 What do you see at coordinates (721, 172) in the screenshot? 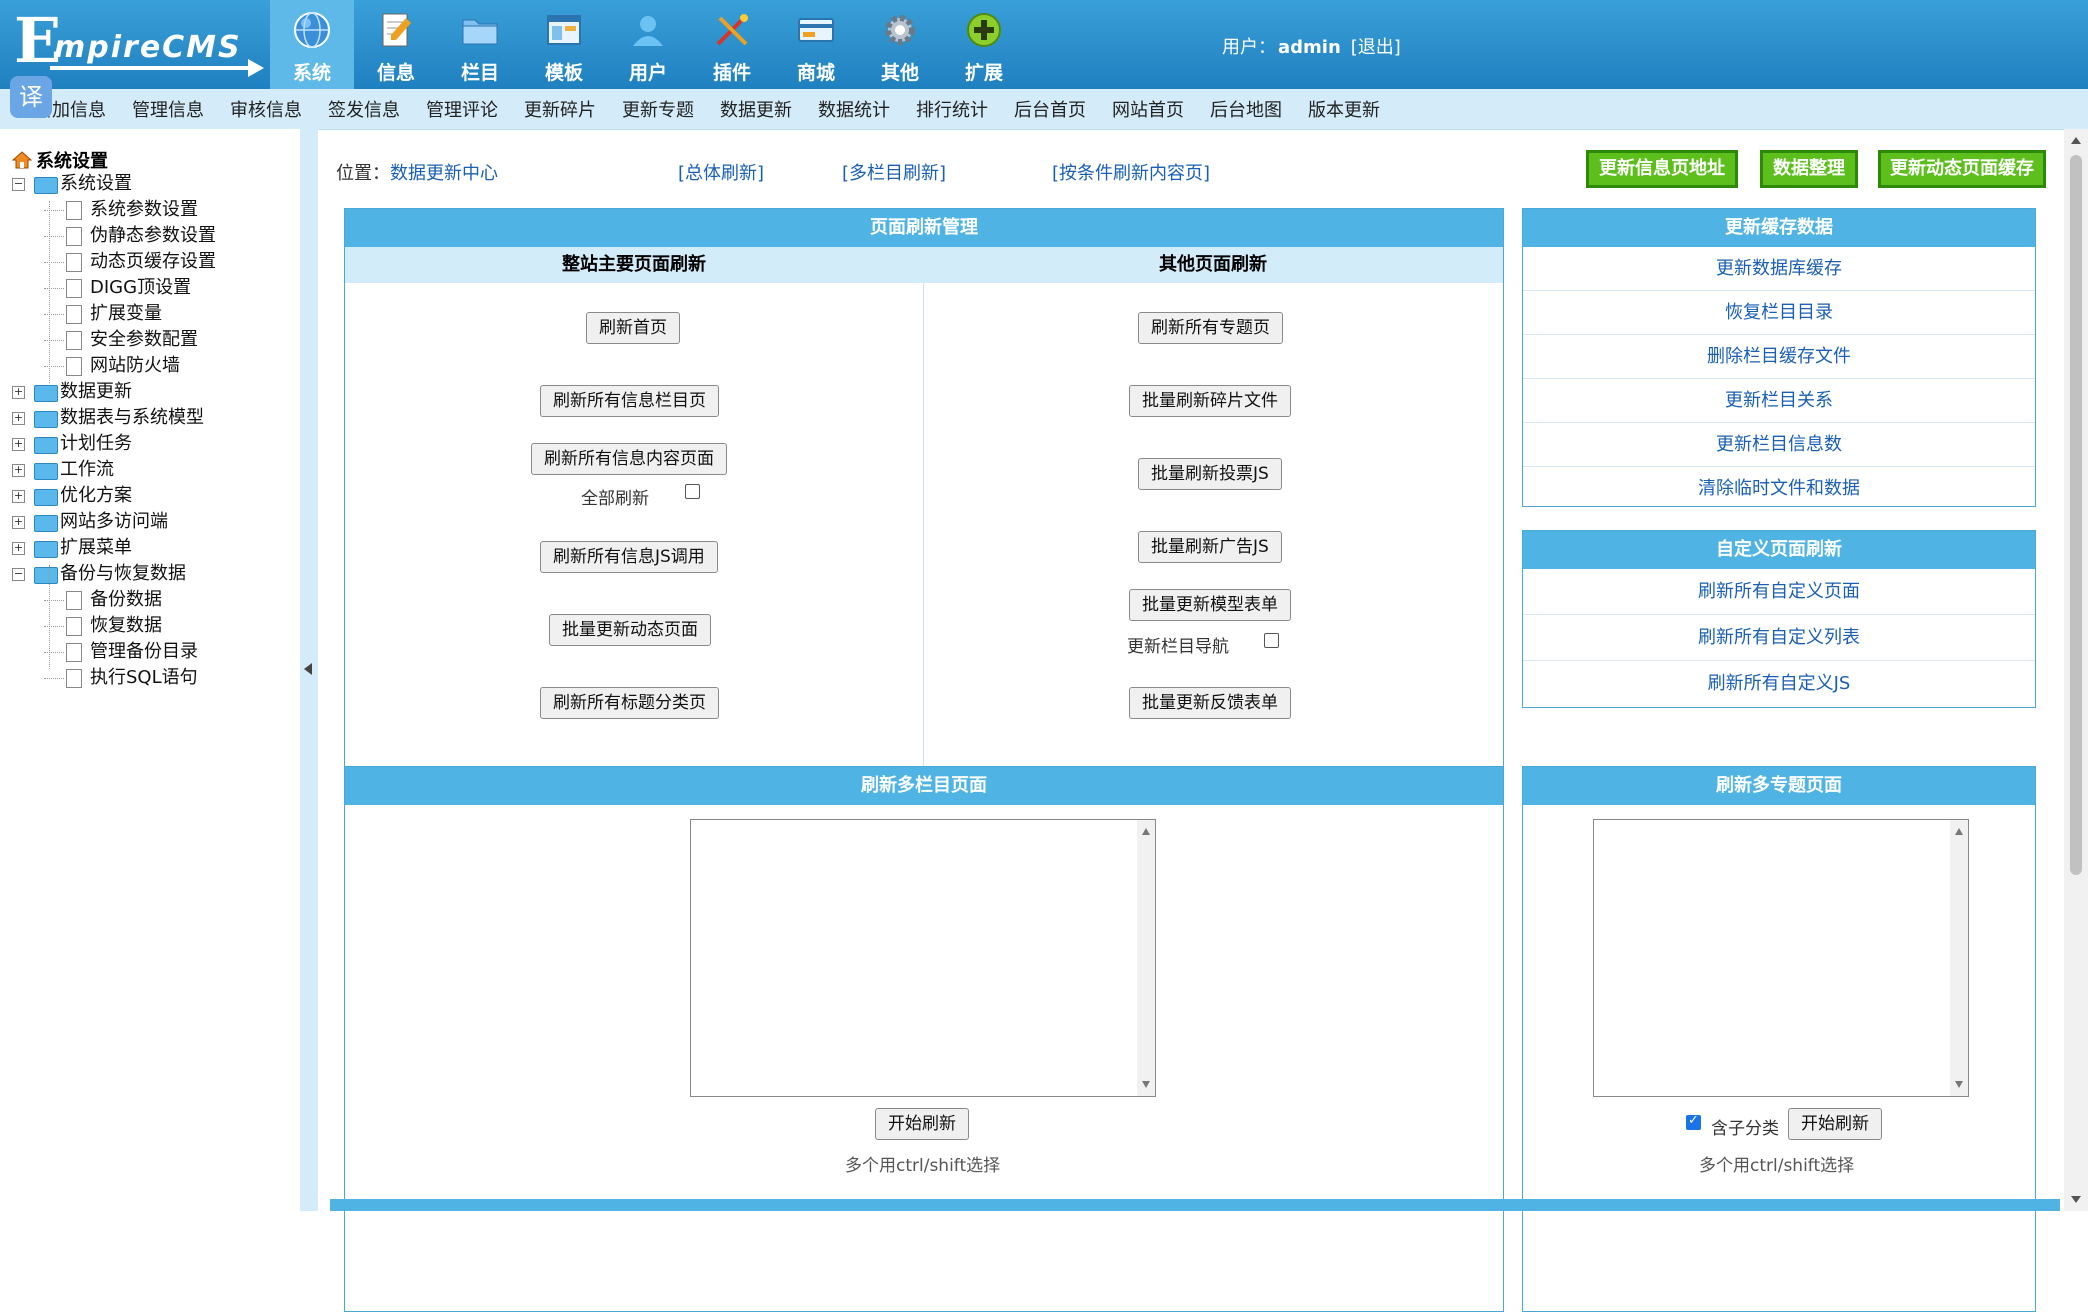
I see `overall-refresh-link: [总体刷新]` at bounding box center [721, 172].